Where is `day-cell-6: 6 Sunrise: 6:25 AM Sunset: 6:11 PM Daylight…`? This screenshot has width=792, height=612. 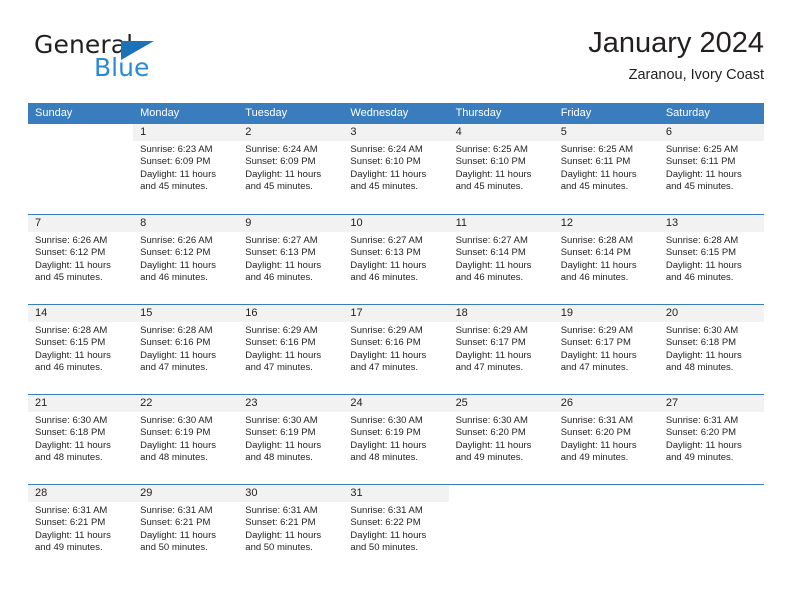
day-cell-6: 6 Sunrise: 6:25 AM Sunset: 6:11 PM Daylight… is located at coordinates (711, 169).